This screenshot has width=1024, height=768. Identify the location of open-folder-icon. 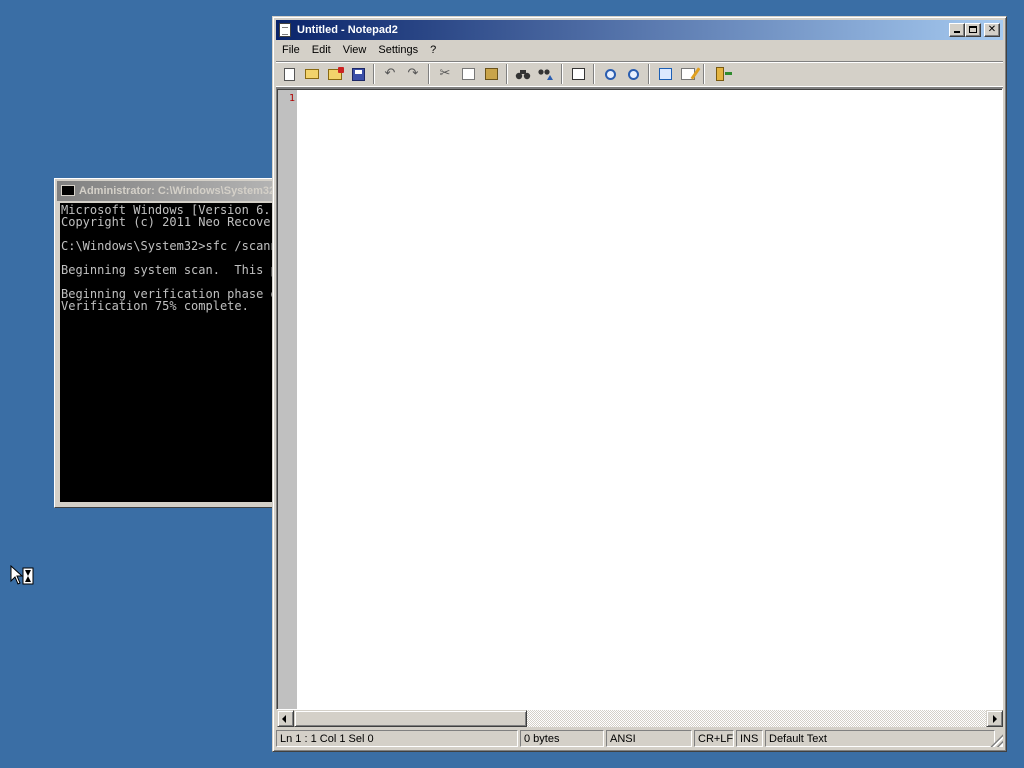
(312, 74).